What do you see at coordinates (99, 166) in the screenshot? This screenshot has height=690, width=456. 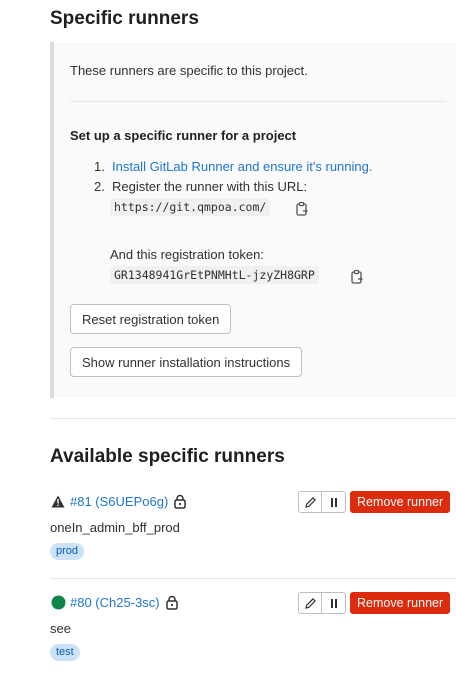 I see `step-1-number: 1.` at bounding box center [99, 166].